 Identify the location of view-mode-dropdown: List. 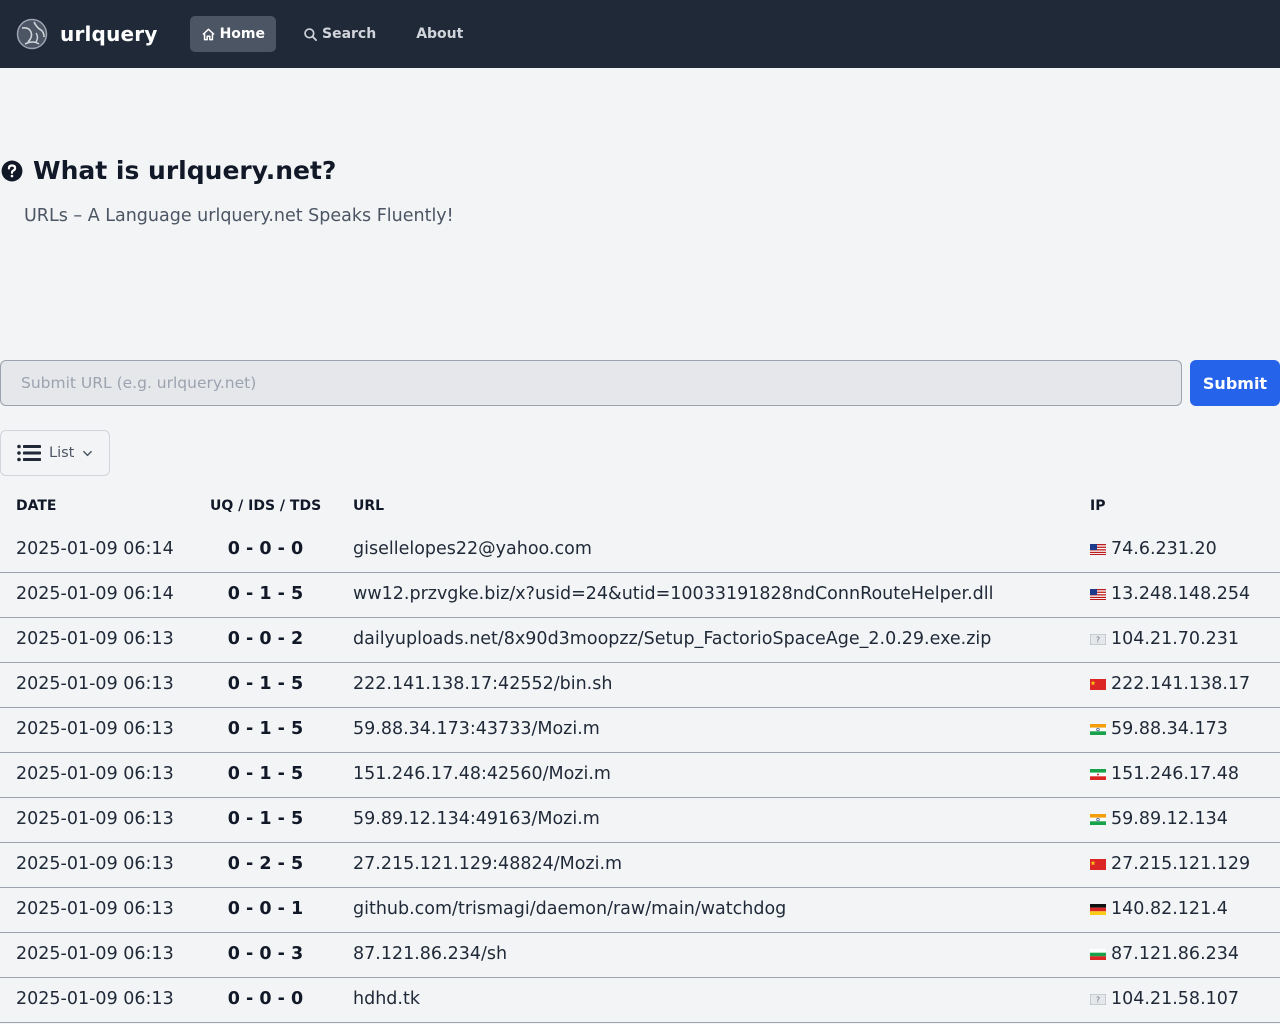
(55, 453).